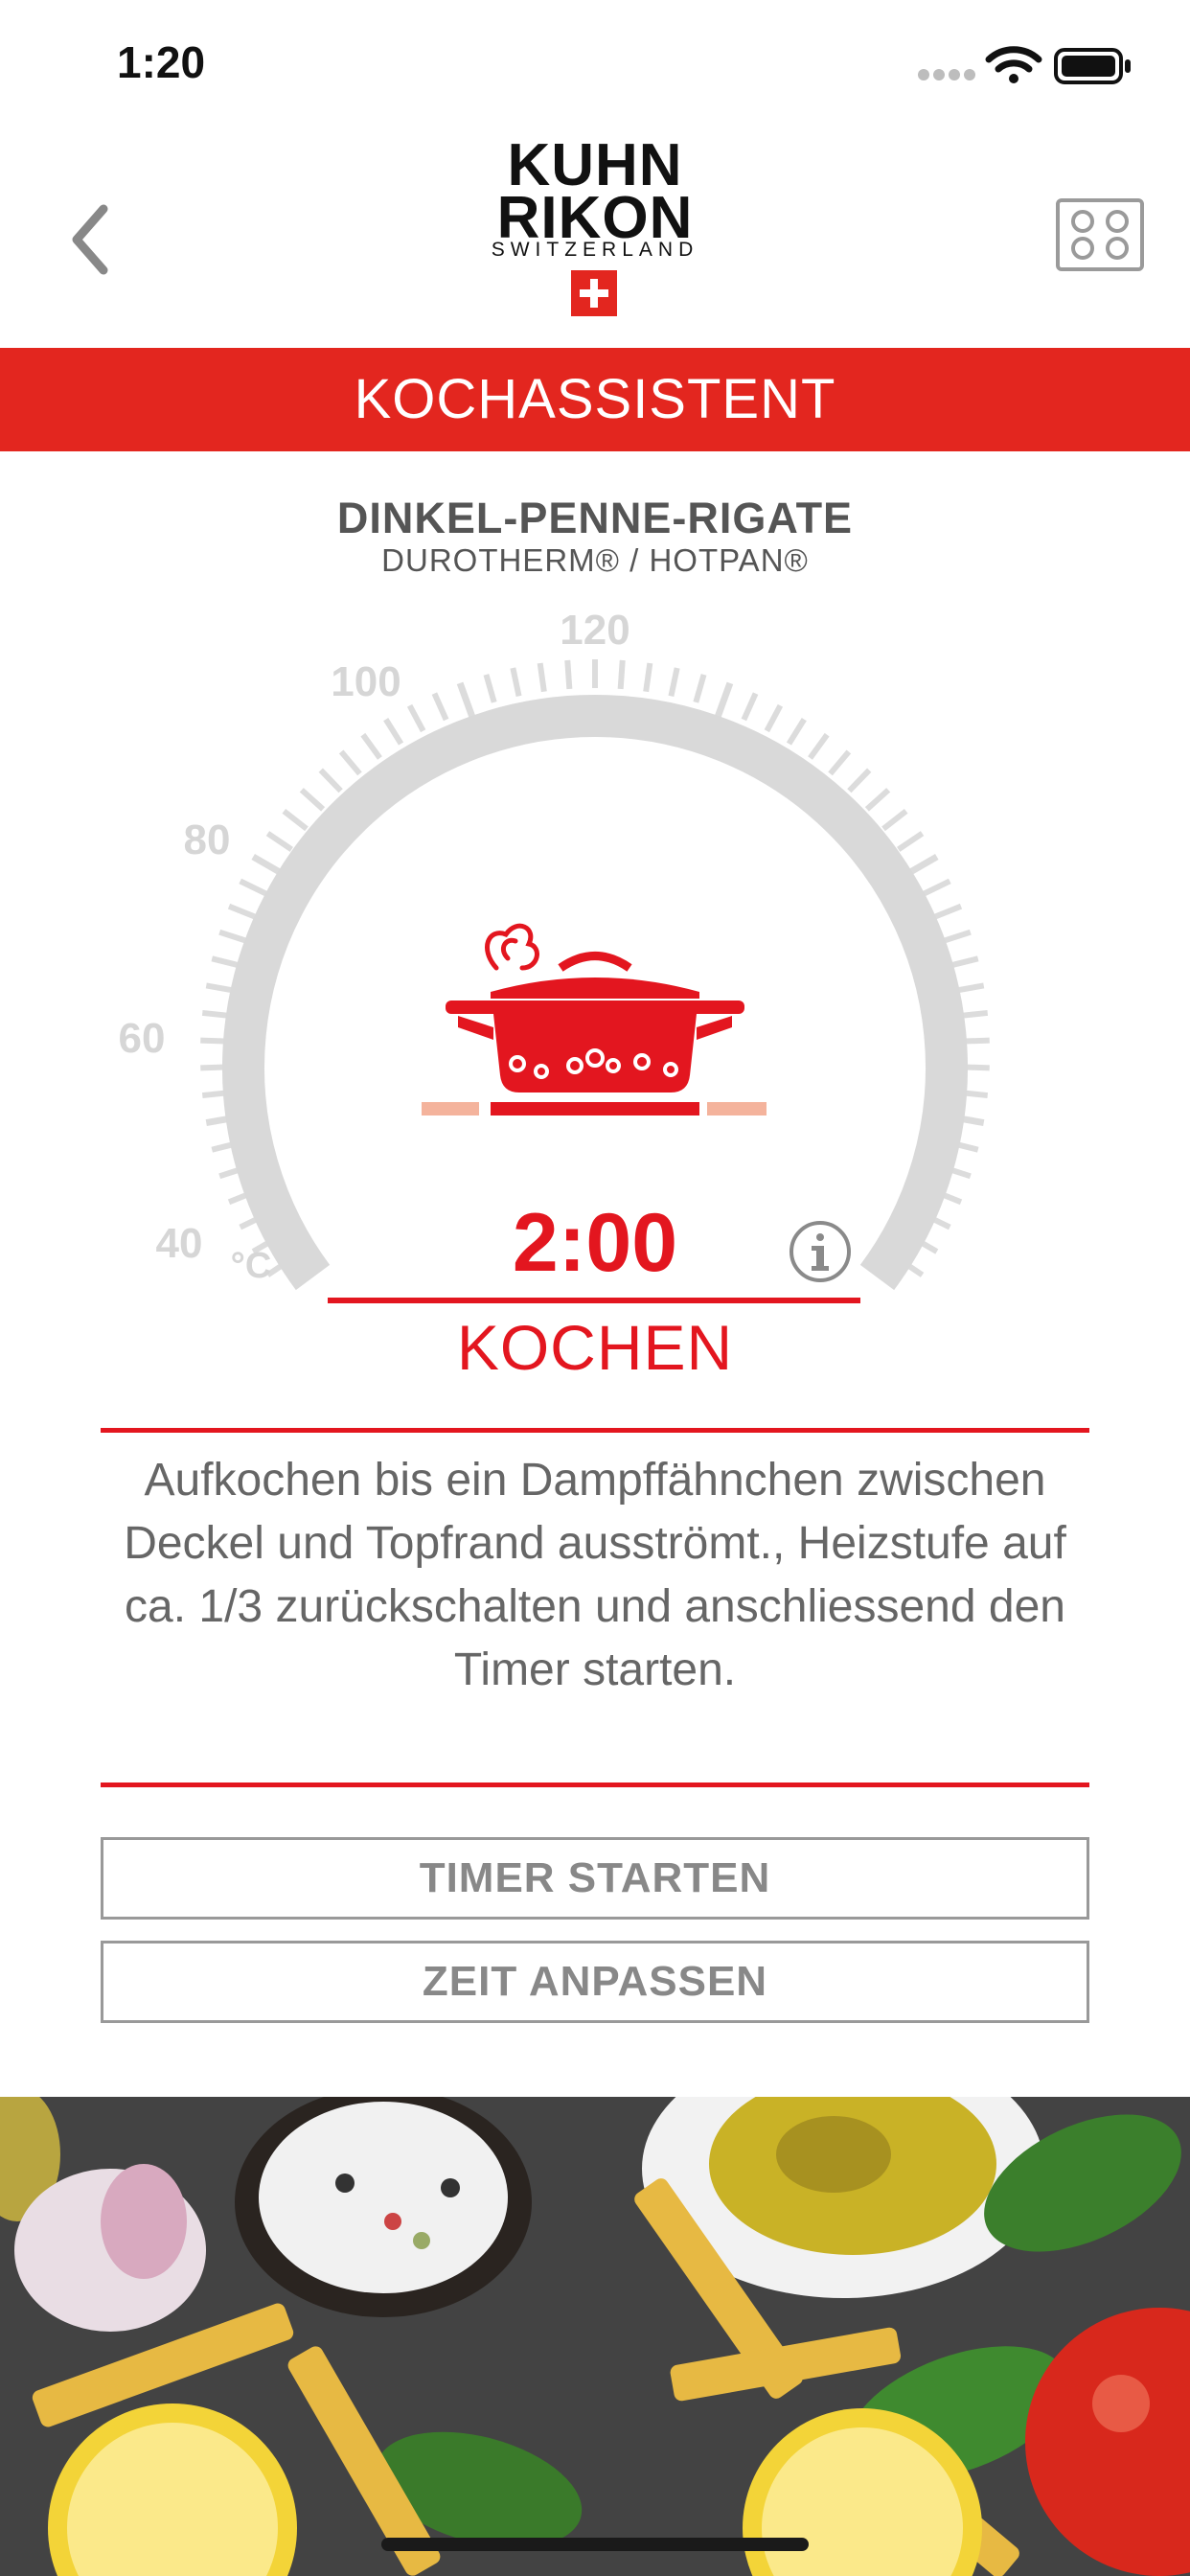  I want to click on tick-label-60: 60, so click(143, 1038).